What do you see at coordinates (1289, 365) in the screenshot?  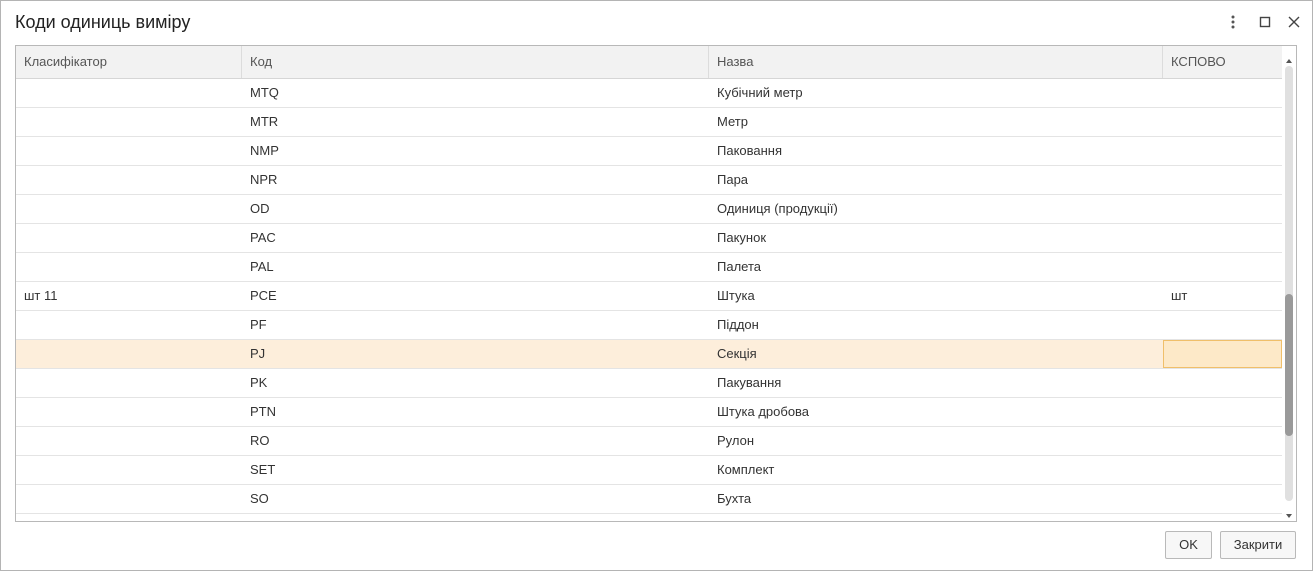 I see `scrollbar-thumb` at bounding box center [1289, 365].